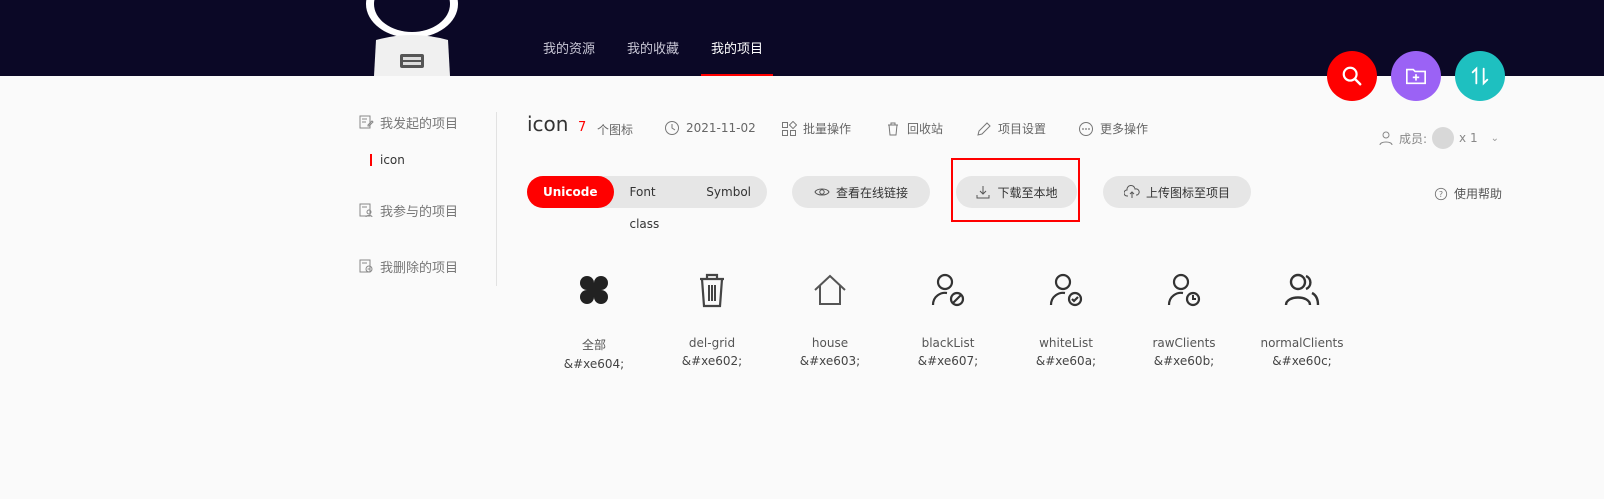 This screenshot has height=499, width=1604. Describe the element at coordinates (984, 128) in the screenshot. I see `pencil-icon` at that location.